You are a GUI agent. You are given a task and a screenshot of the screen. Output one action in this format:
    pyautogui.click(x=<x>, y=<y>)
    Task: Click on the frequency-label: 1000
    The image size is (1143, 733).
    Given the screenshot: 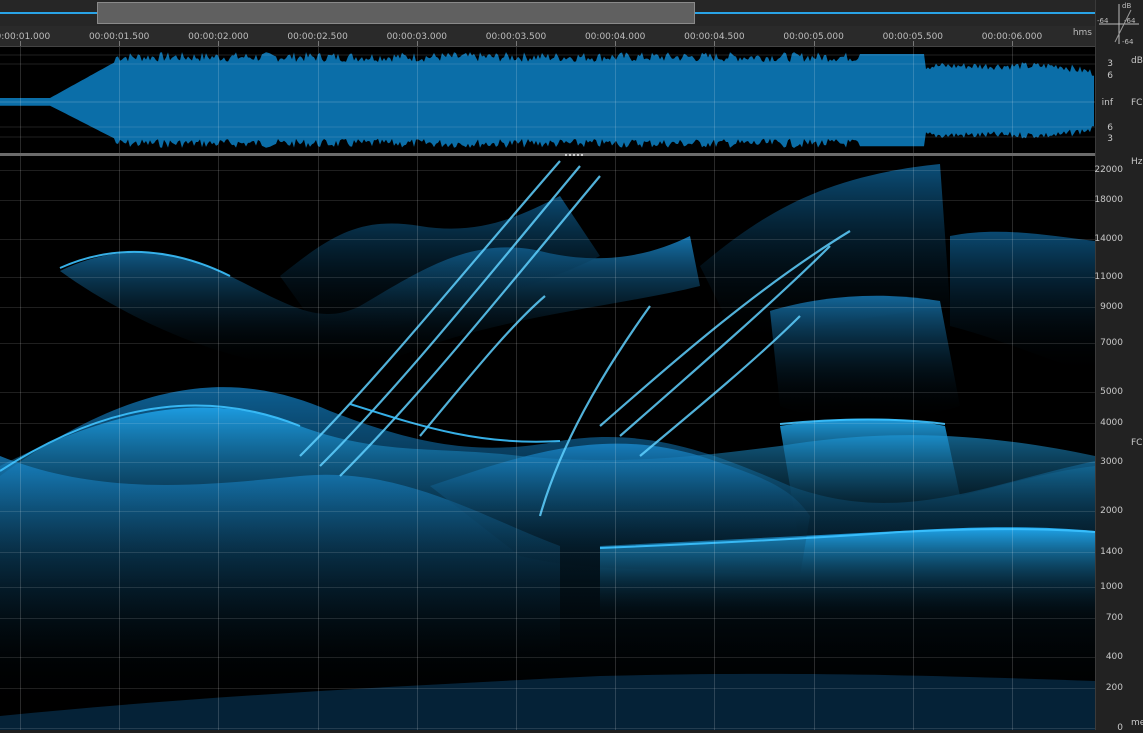 What is the action you would take?
    pyautogui.click(x=1111, y=587)
    